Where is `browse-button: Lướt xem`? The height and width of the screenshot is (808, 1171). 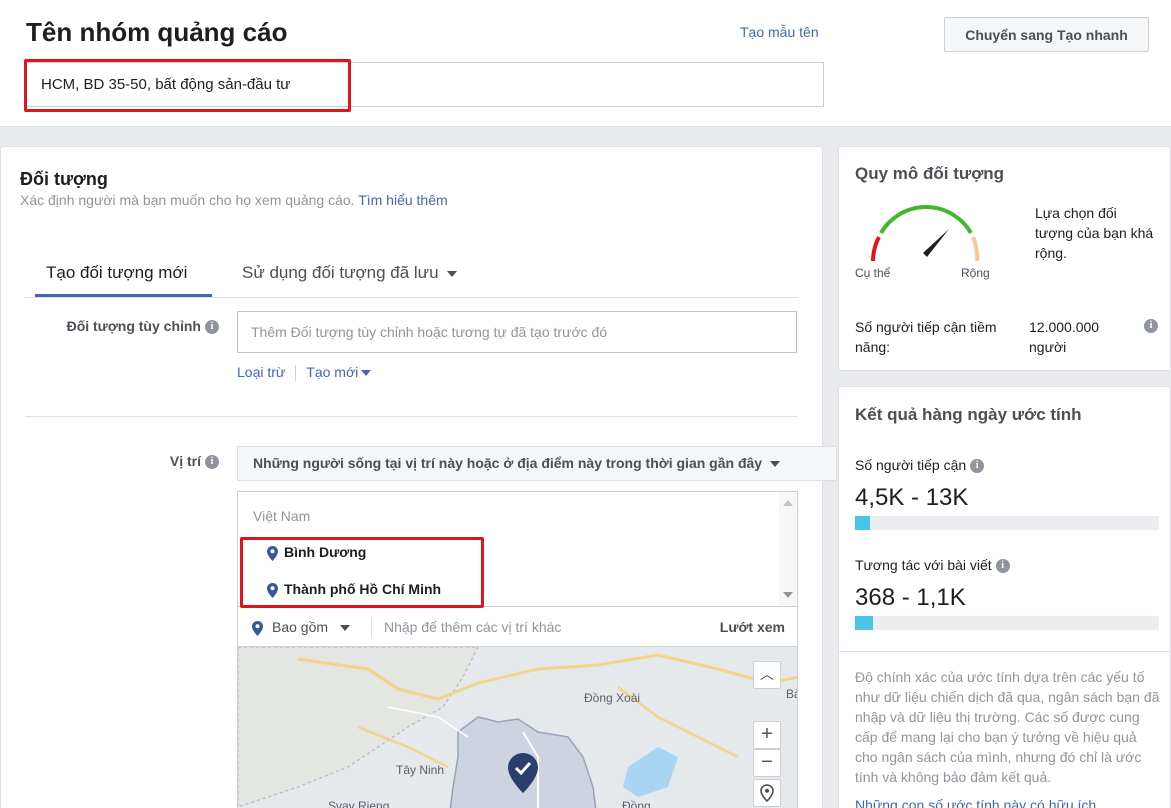
browse-button: Lướt xem is located at coordinates (752, 627).